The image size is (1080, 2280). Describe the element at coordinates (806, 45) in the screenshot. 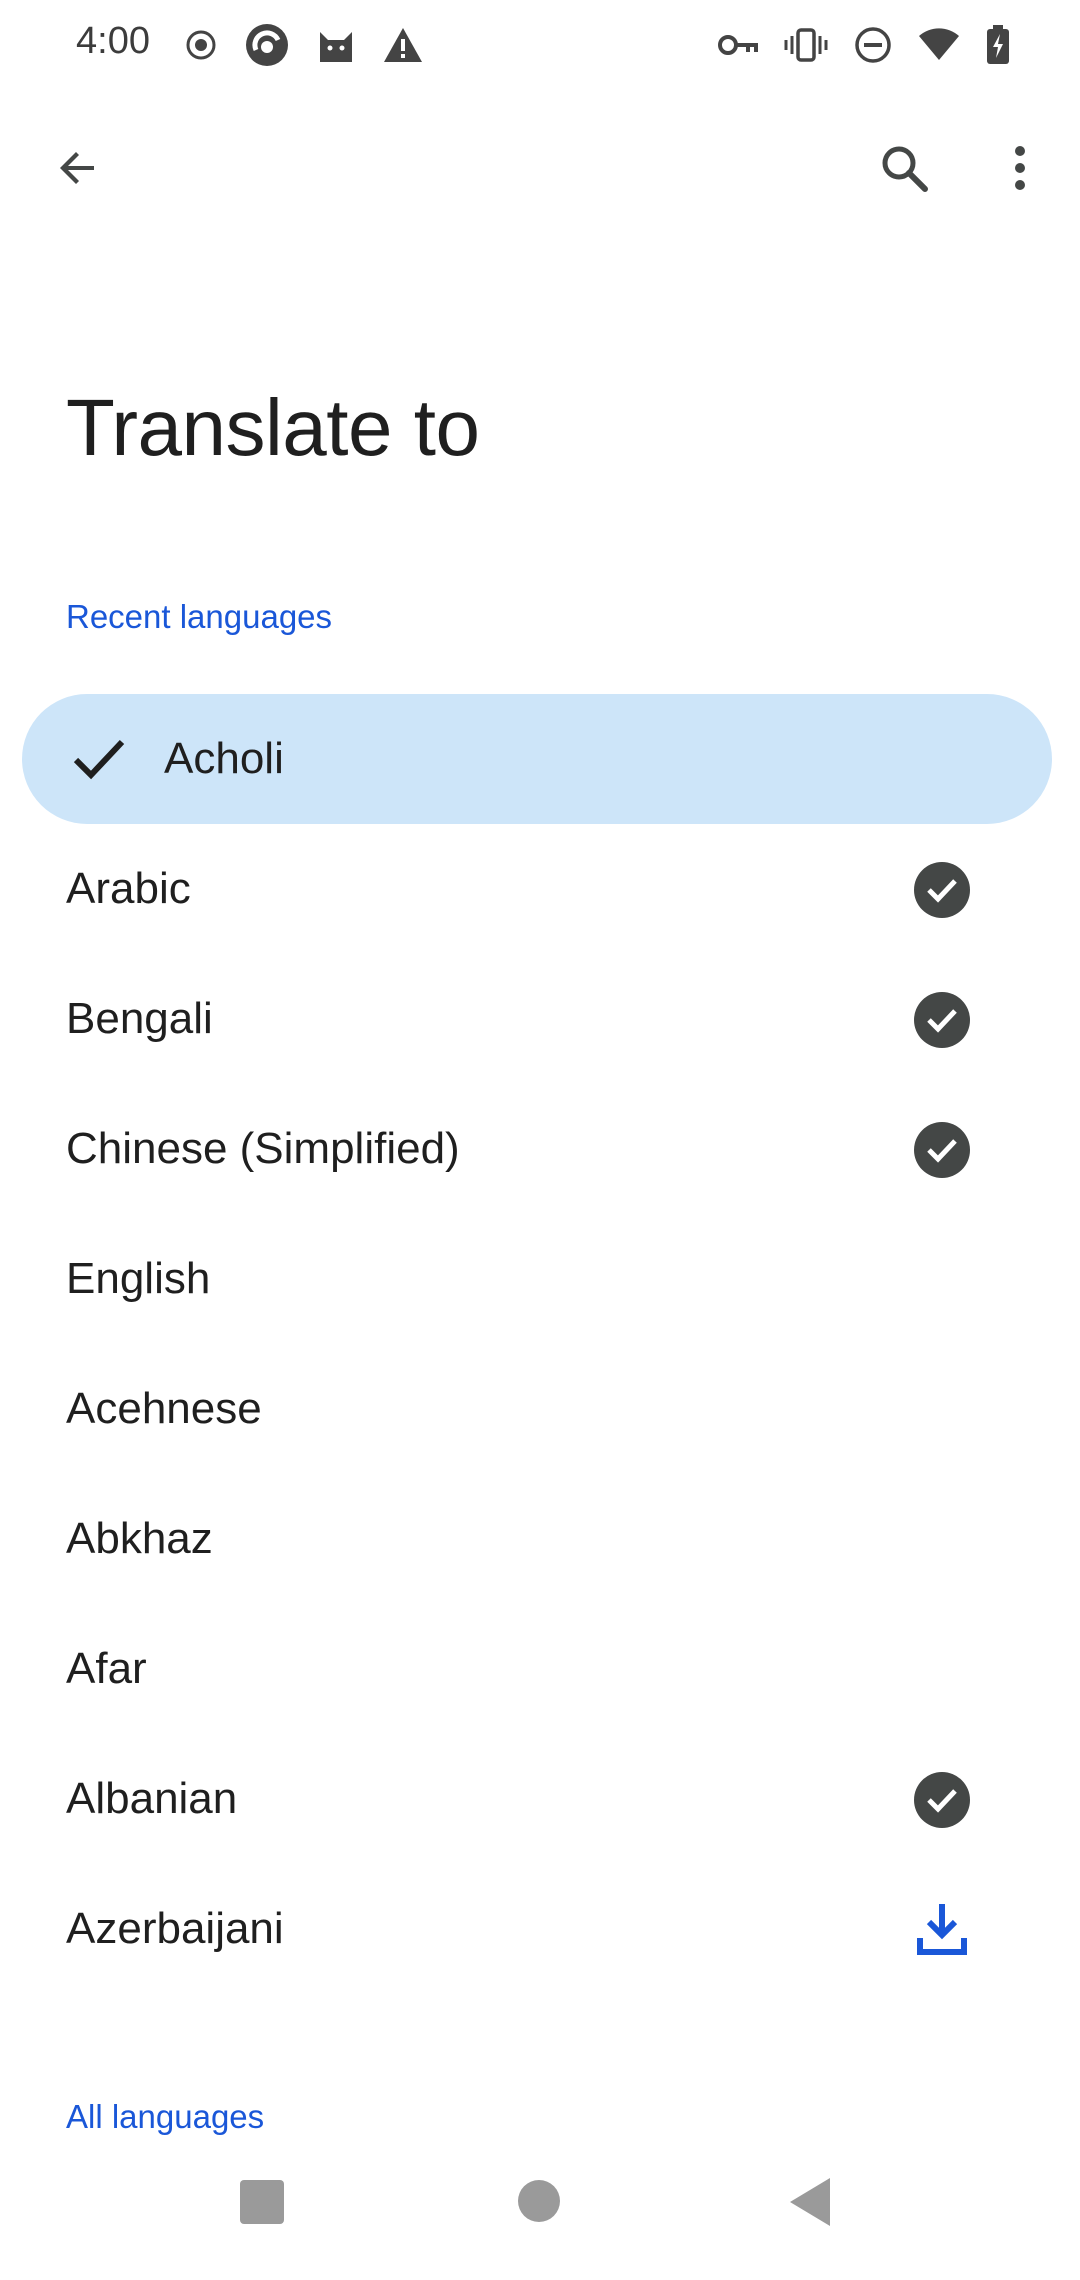

I see `vibrate-icon` at that location.